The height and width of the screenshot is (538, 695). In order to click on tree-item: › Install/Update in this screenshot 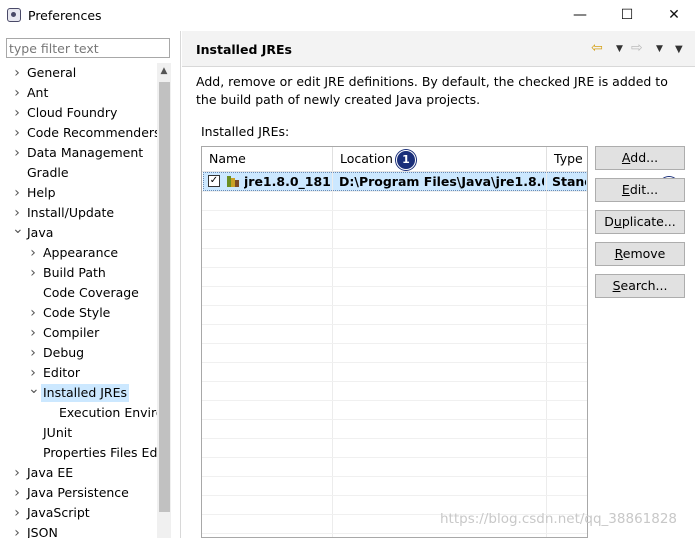, I will do `click(78, 213)`.